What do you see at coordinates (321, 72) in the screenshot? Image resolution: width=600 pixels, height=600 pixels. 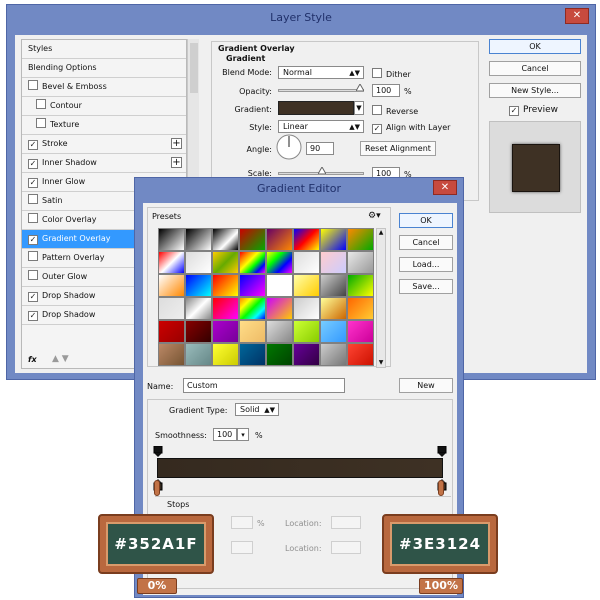 I see `blend-mode-select: Normal ▲▼` at bounding box center [321, 72].